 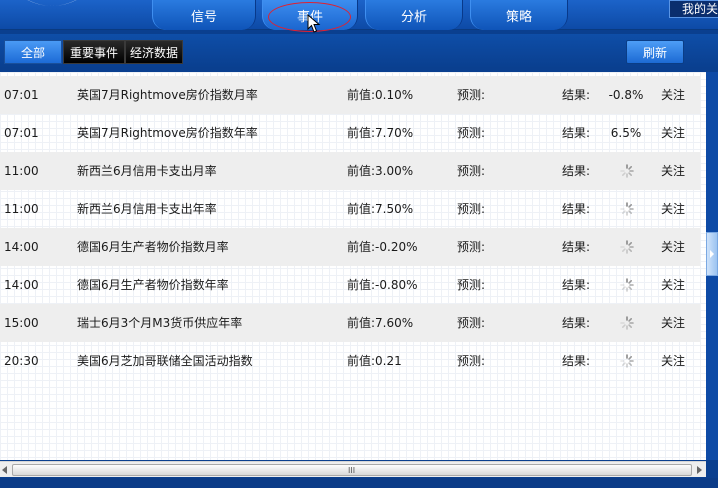 I want to click on event-title: 新西兰6月信用卡支出月率, so click(x=147, y=171).